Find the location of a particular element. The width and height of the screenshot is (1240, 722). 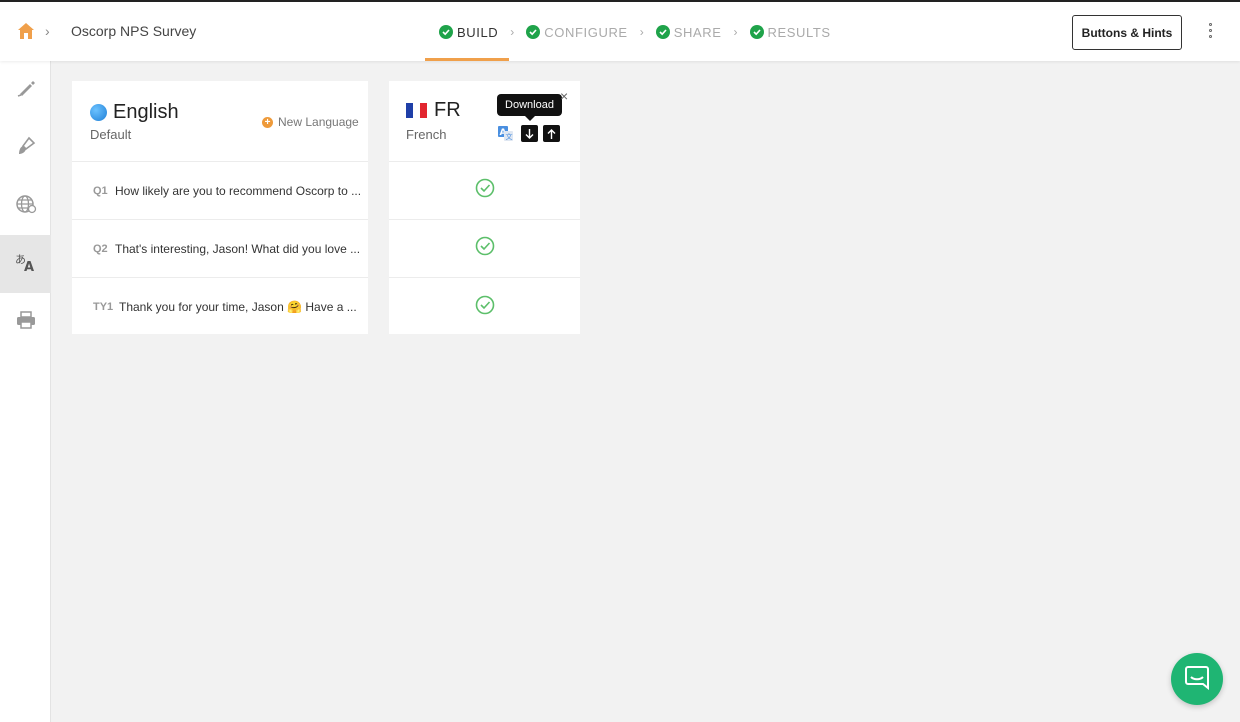

step-configure: CONFIGURE is located at coordinates (576, 32).